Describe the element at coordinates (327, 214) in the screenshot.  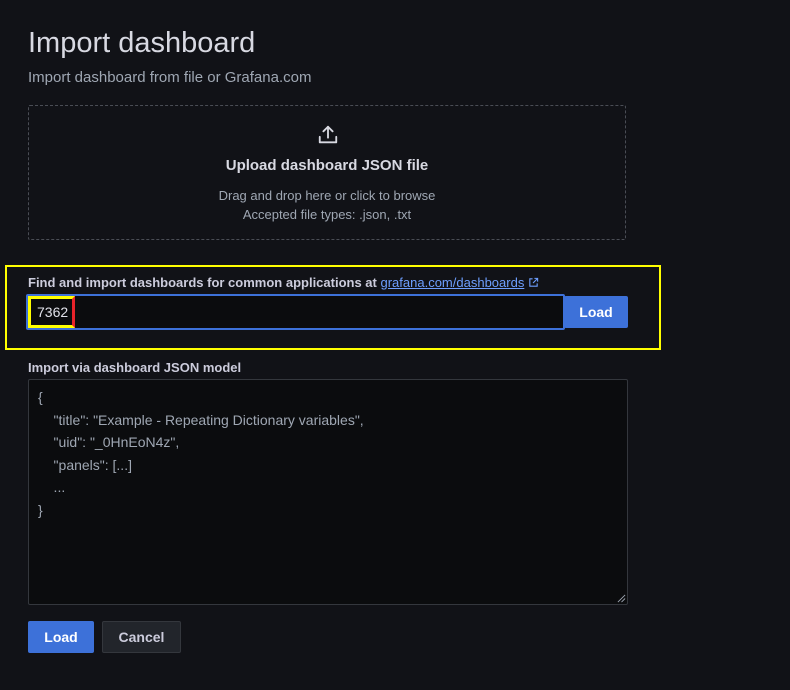
I see `upload-hint-filetypes: Accepted file types: .json, .txt` at that location.